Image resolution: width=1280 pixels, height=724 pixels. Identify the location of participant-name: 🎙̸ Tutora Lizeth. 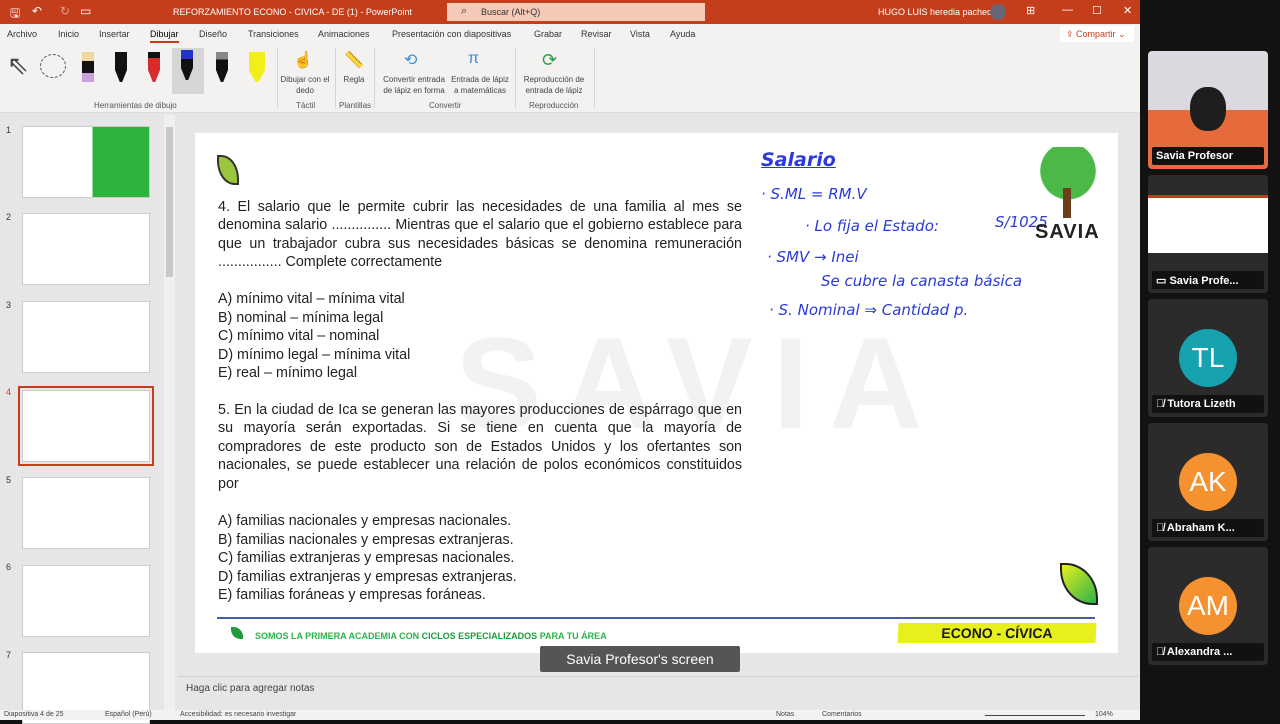
(1208, 404).